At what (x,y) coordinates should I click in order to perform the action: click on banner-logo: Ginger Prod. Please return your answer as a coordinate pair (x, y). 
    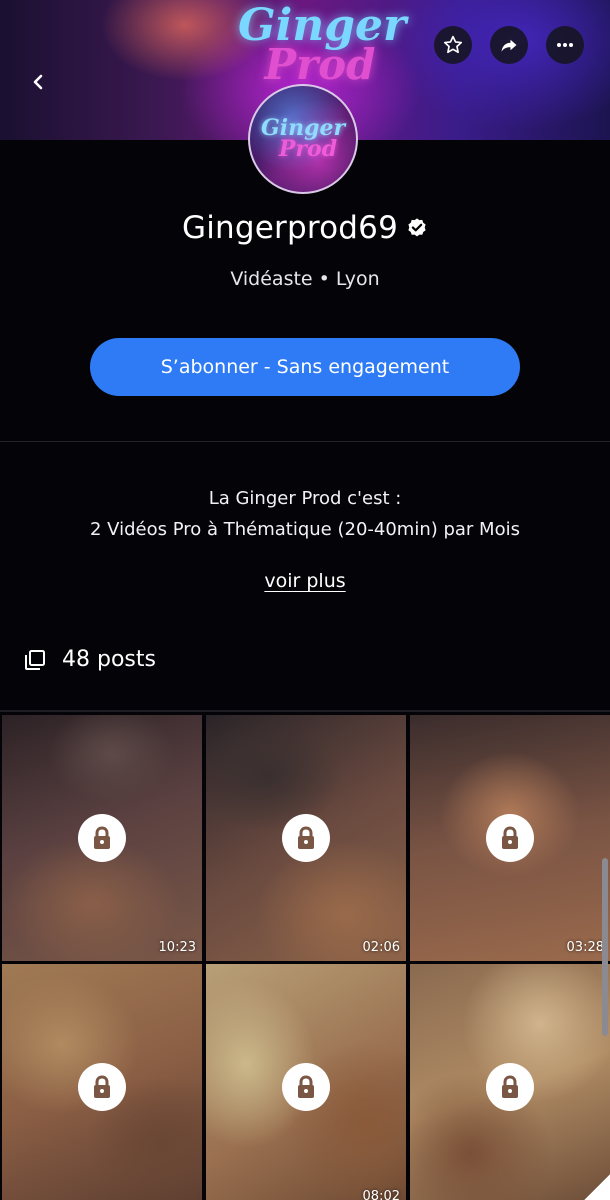
    Looking at the image, I should click on (322, 46).